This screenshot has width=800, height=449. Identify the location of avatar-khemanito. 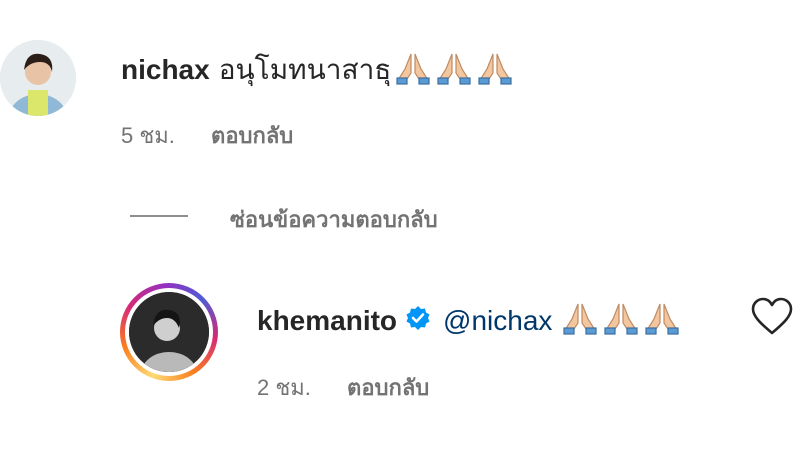
(169, 332).